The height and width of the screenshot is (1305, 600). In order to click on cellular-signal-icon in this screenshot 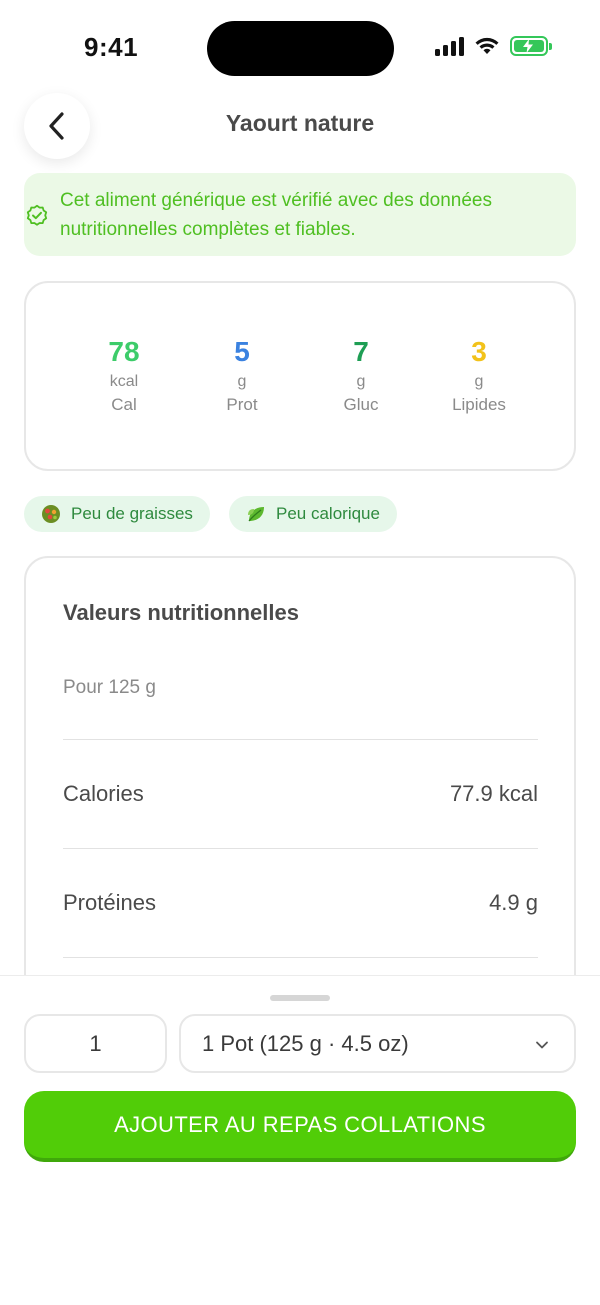, I will do `click(449, 46)`.